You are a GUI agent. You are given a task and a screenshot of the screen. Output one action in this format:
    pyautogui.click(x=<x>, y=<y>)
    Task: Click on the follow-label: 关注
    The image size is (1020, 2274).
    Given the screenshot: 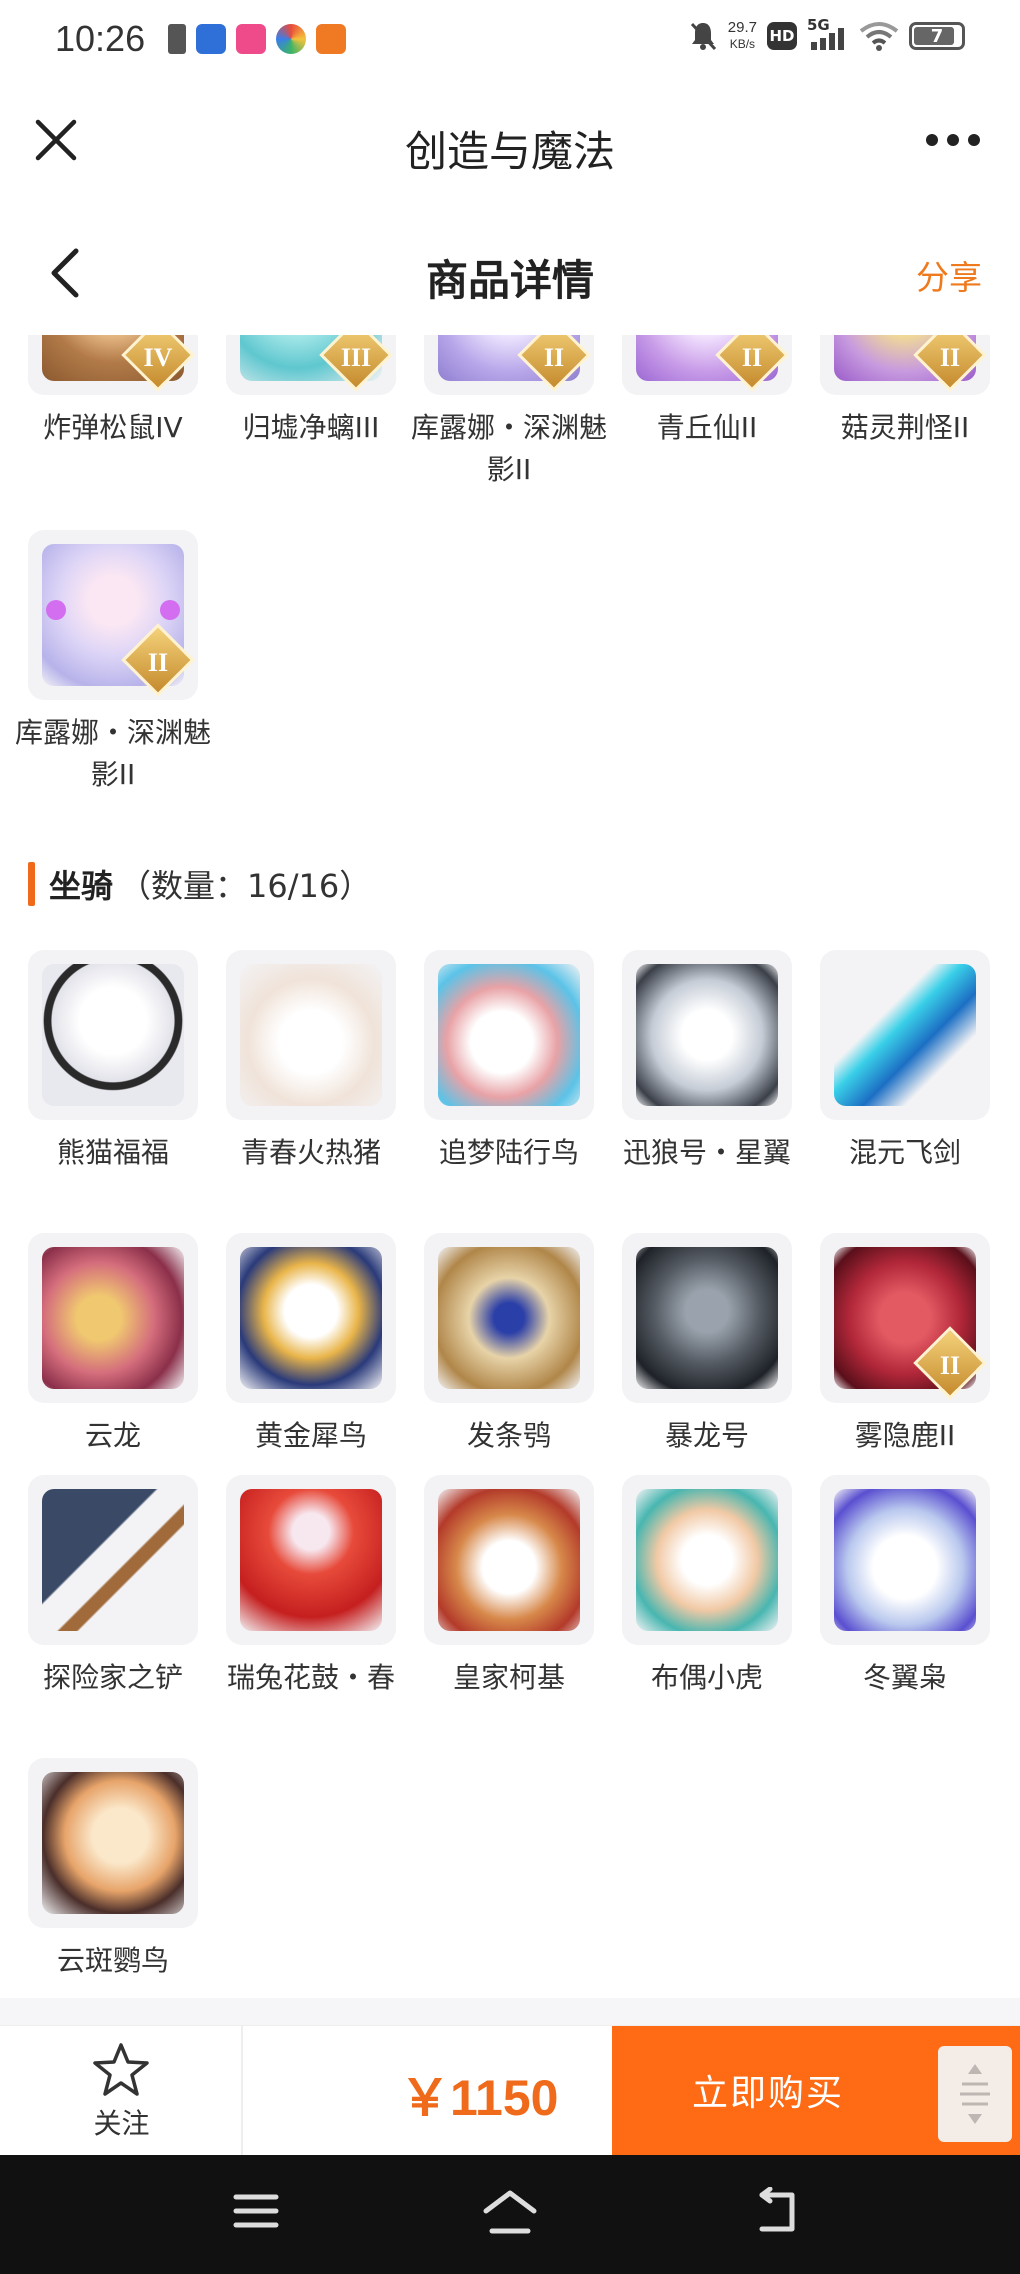 What is the action you would take?
    pyautogui.click(x=121, y=2123)
    